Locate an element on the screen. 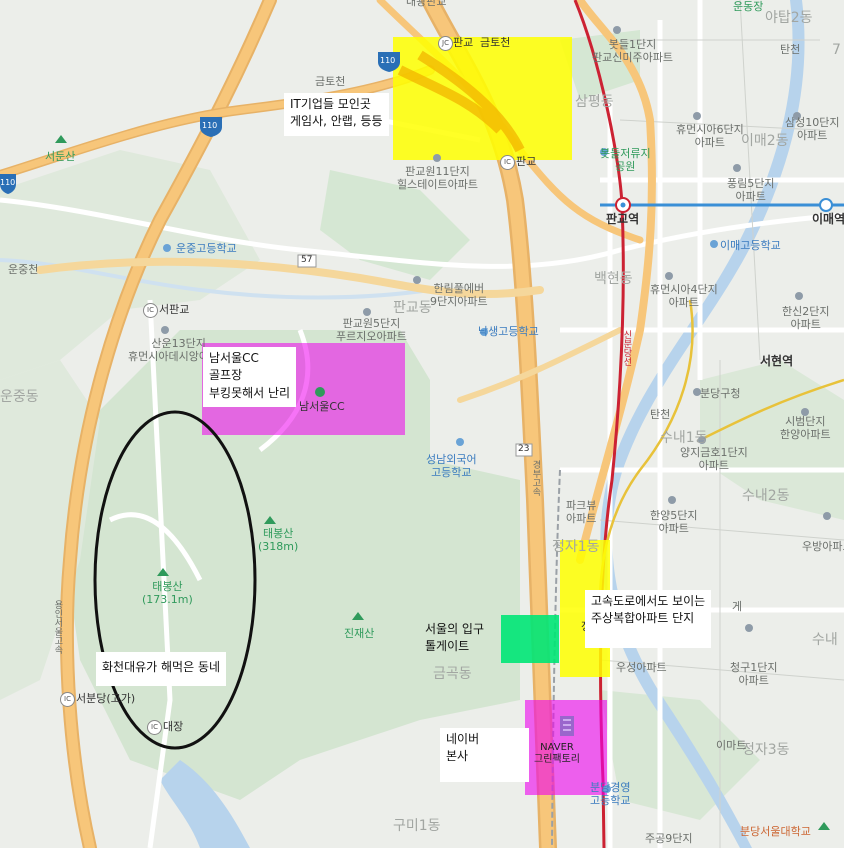  road-label-geumtocheon-mid: 금토천 is located at coordinates (330, 81).